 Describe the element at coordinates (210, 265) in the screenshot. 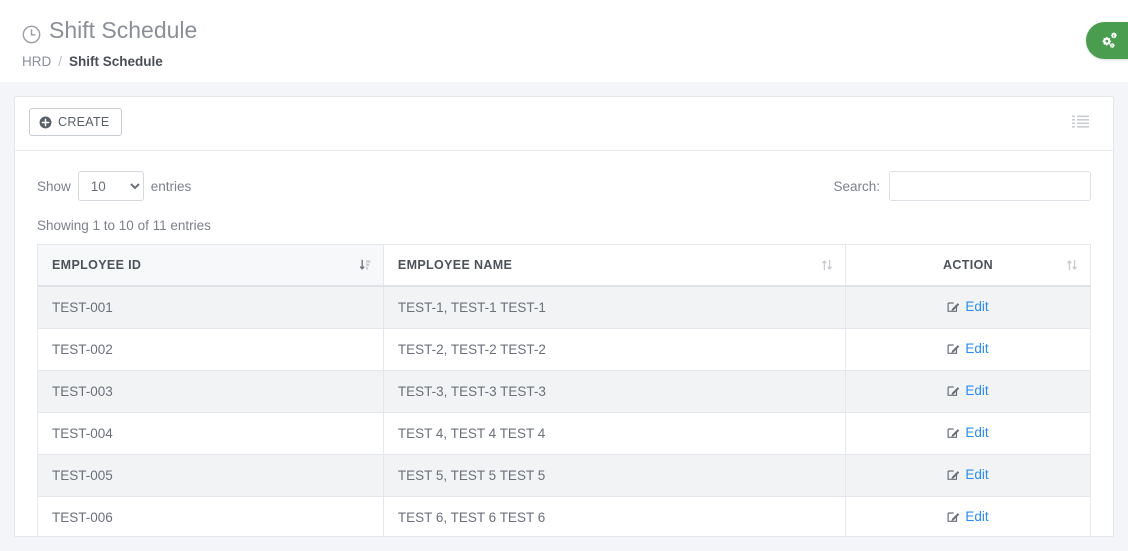

I see `column-header-employee-id: EMPLOYEE ID` at that location.